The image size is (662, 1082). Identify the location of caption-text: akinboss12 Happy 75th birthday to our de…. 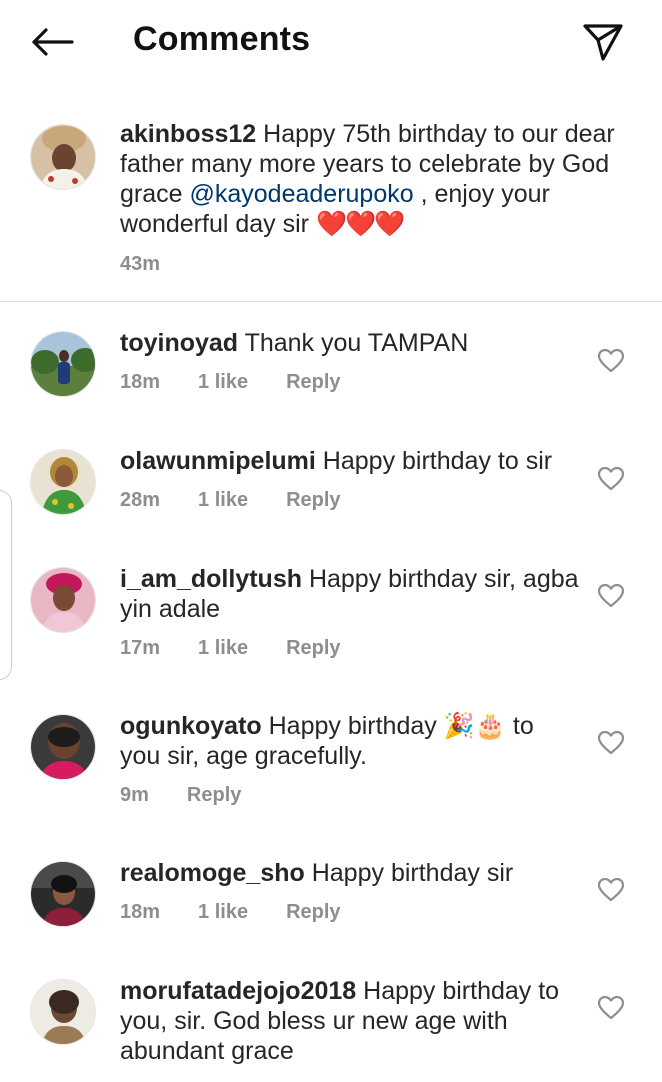
(370, 179).